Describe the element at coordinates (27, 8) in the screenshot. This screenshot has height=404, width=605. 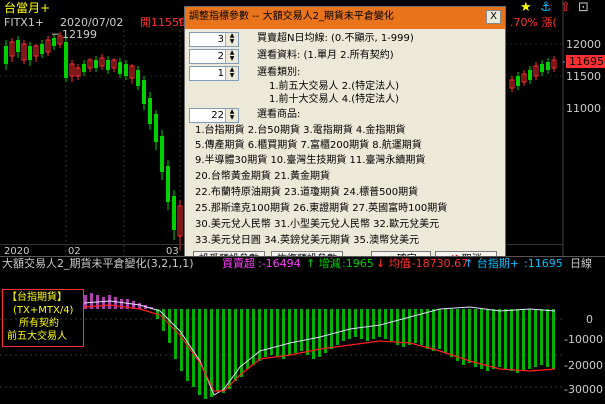
I see `top-chart-title: 台當月+` at that location.